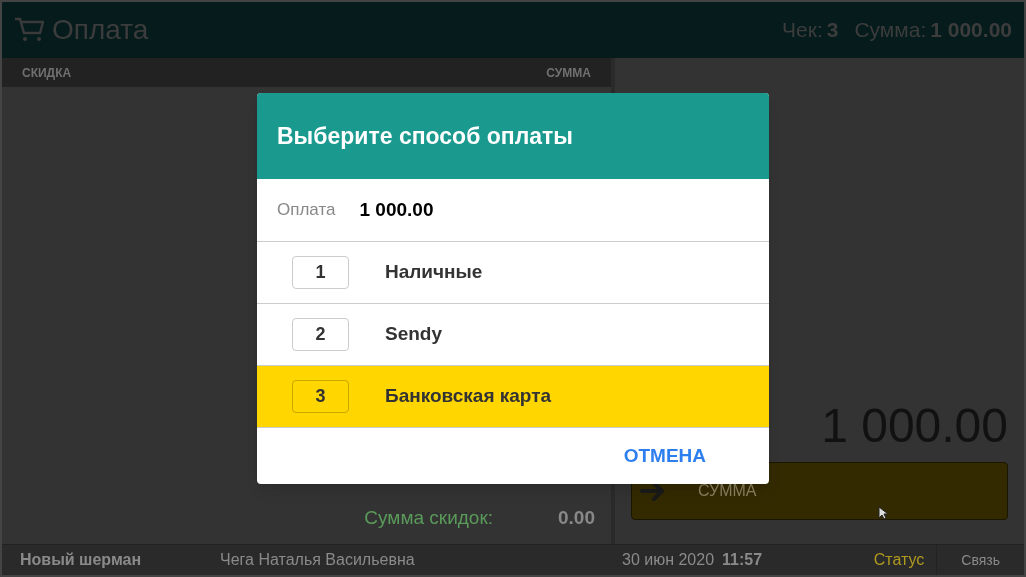 This screenshot has height=577, width=1026. I want to click on option-key: 1, so click(320, 272).